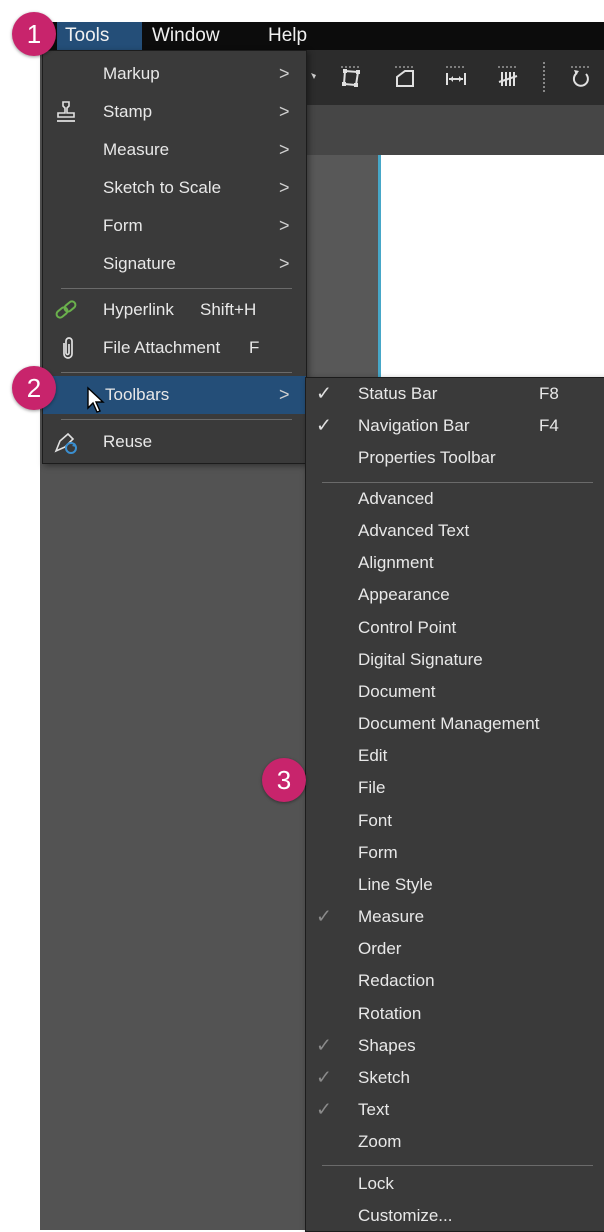  What do you see at coordinates (455, 499) in the screenshot?
I see `toolbar-item-advanced: Advanced` at bounding box center [455, 499].